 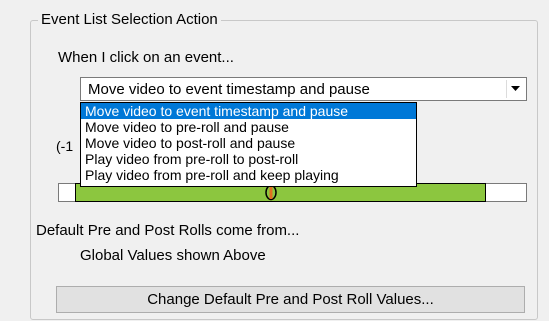 I want to click on option-play-pre-to-post: Play video from pre-roll to post-roll, so click(x=248, y=159).